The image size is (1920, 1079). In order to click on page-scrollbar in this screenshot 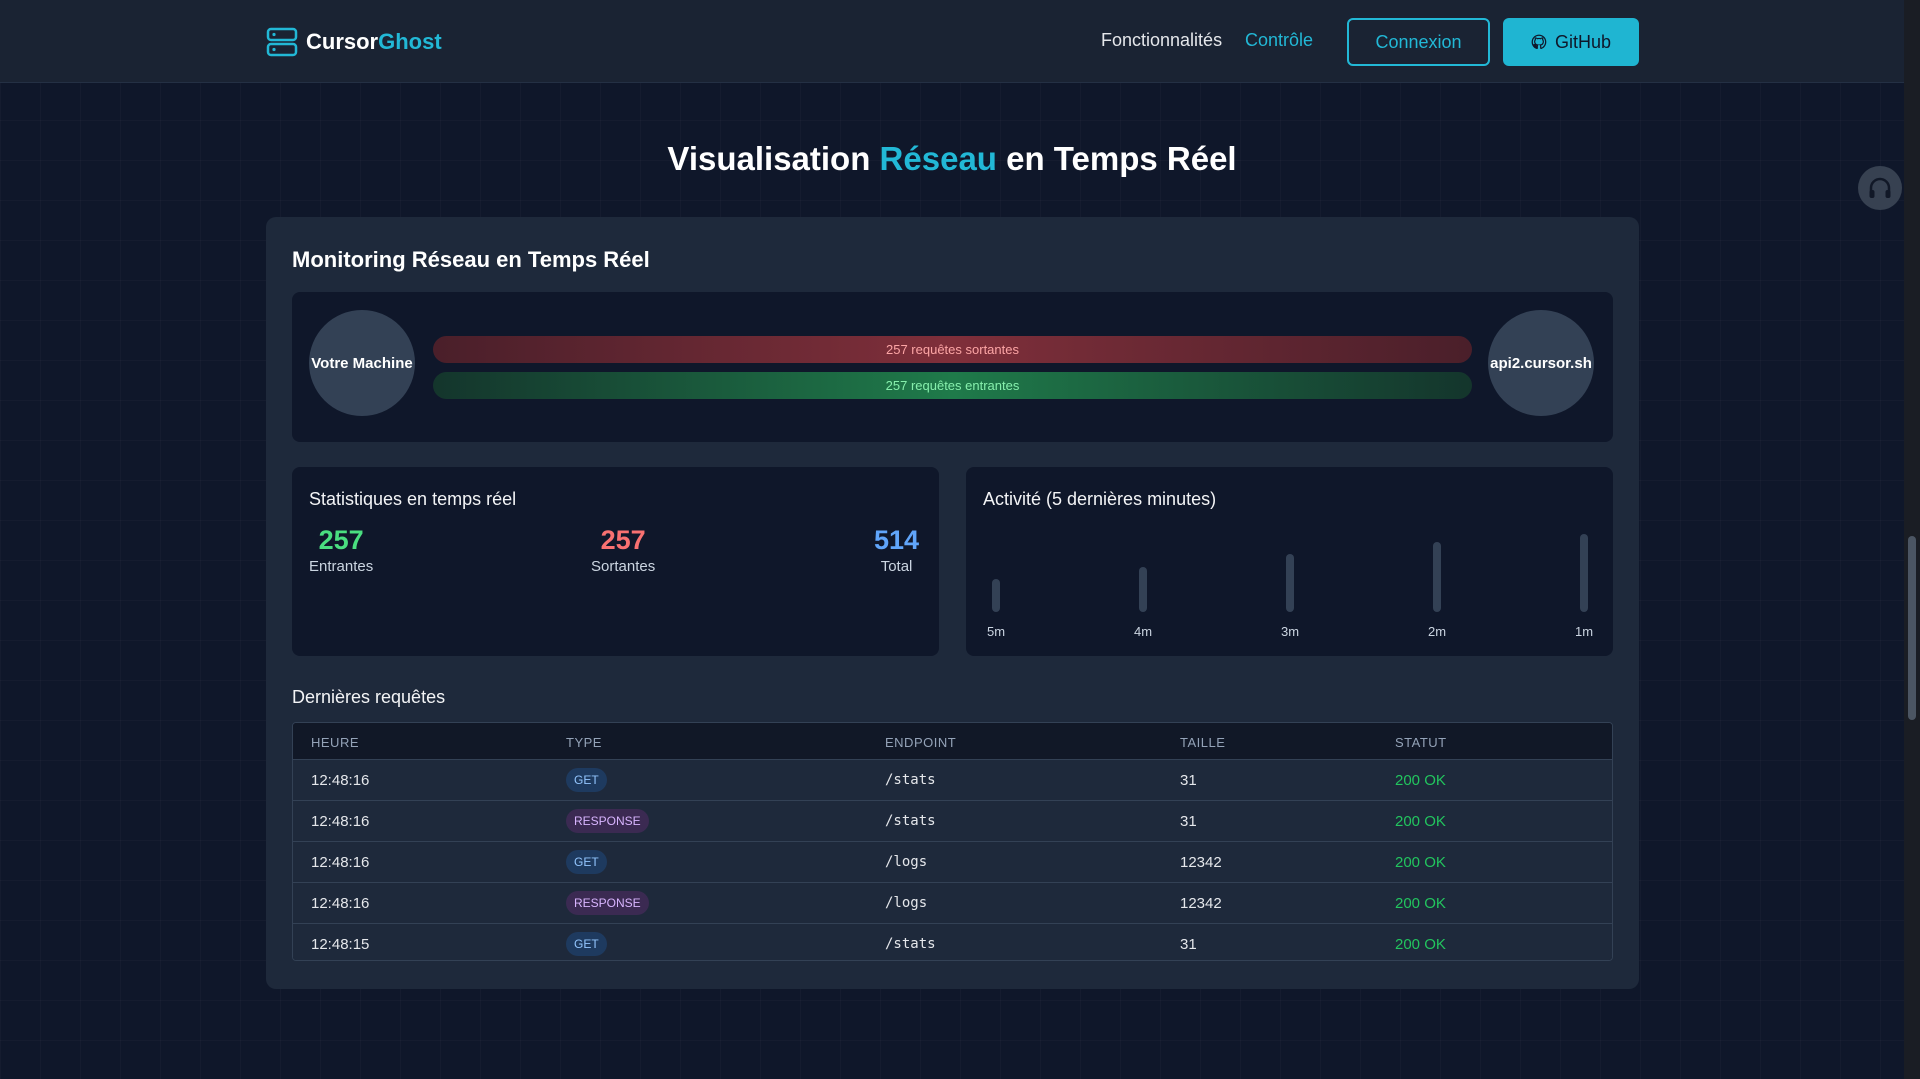, I will do `click(1912, 539)`.